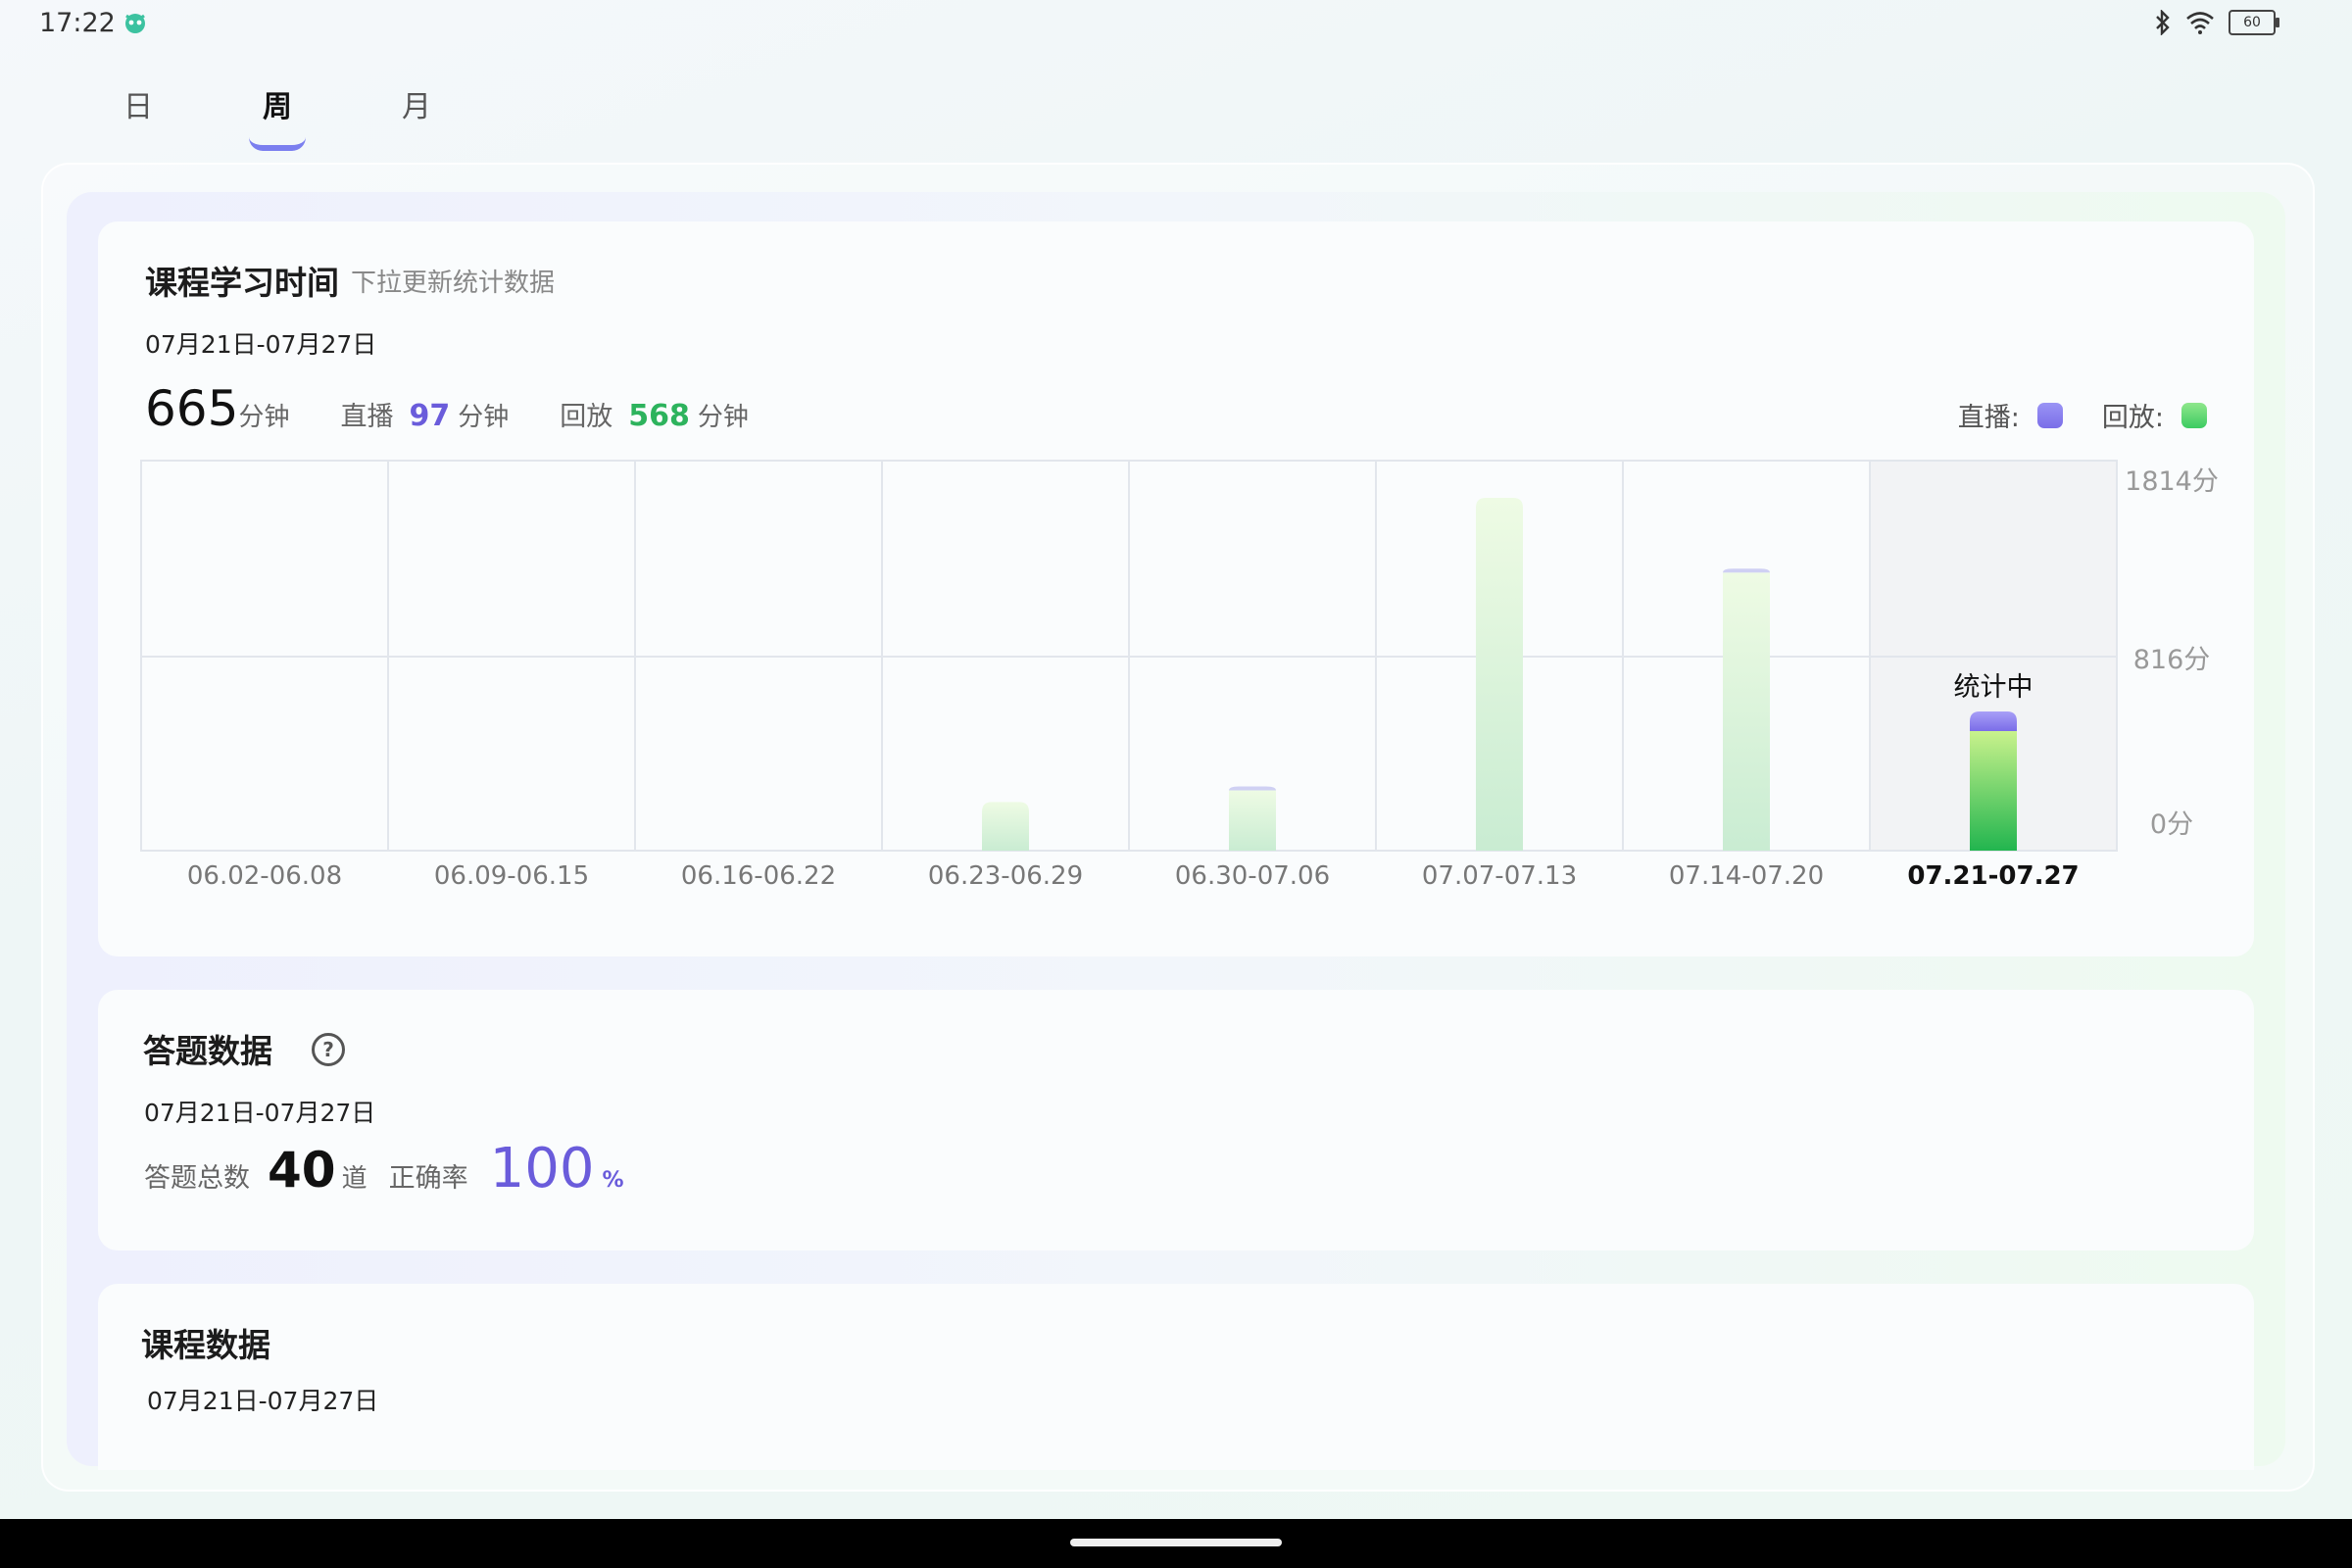  What do you see at coordinates (207, 1051) in the screenshot?
I see `answer-data-title: 答题数据` at bounding box center [207, 1051].